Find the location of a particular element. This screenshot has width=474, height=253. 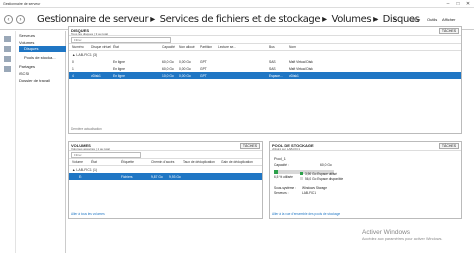

breadcrumb-item: Services de fichiers et de stockage is located at coordinates (240, 19).